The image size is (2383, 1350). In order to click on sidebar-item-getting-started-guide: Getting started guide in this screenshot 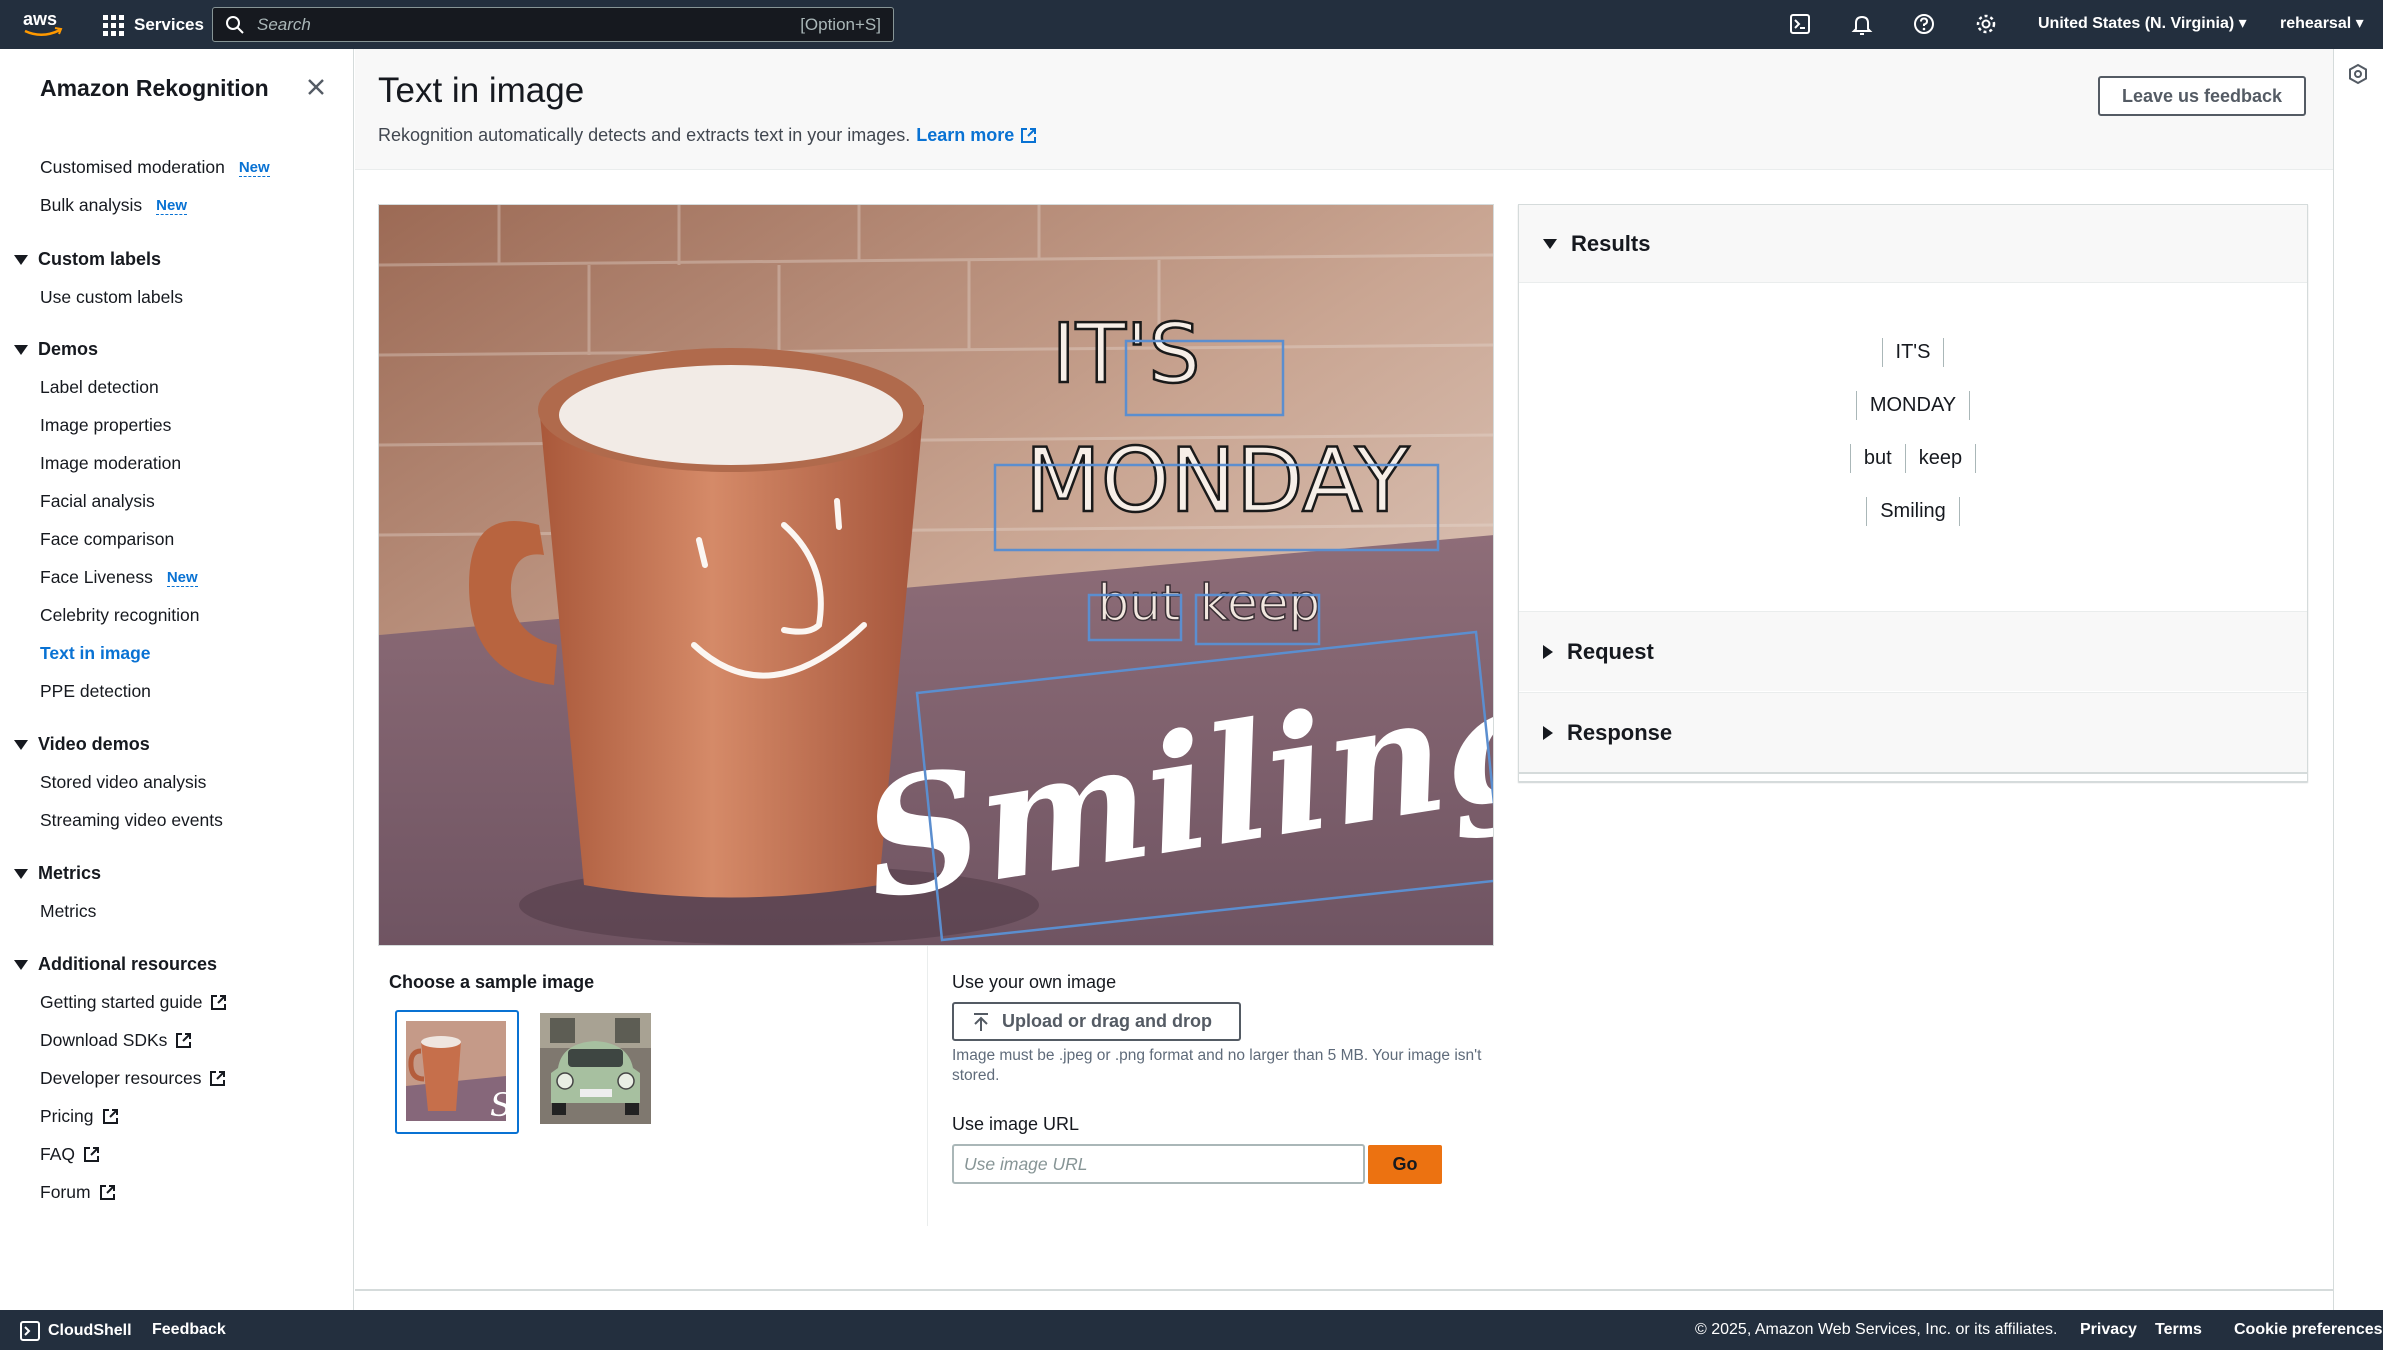, I will do `click(133, 1002)`.